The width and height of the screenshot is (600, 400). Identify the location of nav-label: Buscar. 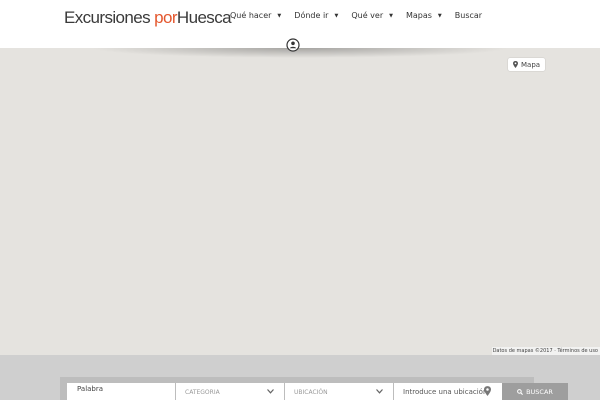
(468, 15).